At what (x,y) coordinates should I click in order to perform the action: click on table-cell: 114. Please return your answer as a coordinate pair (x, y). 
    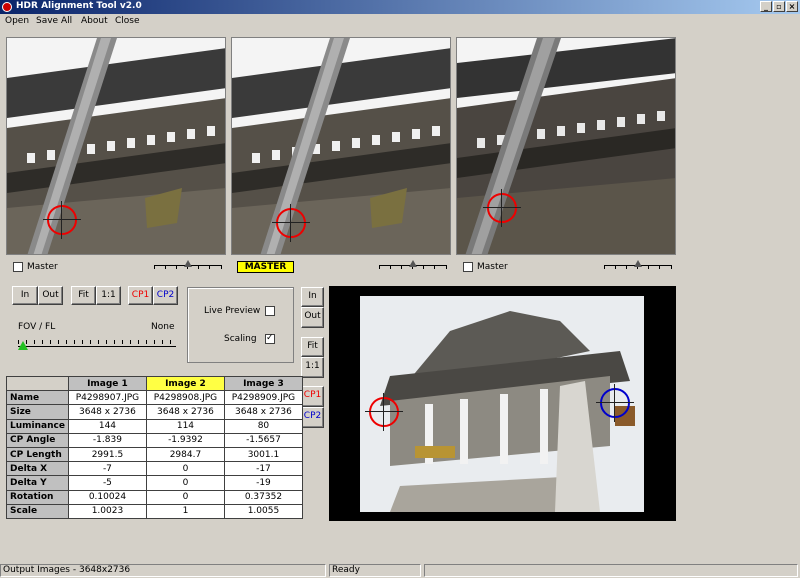
    Looking at the image, I should click on (185, 426).